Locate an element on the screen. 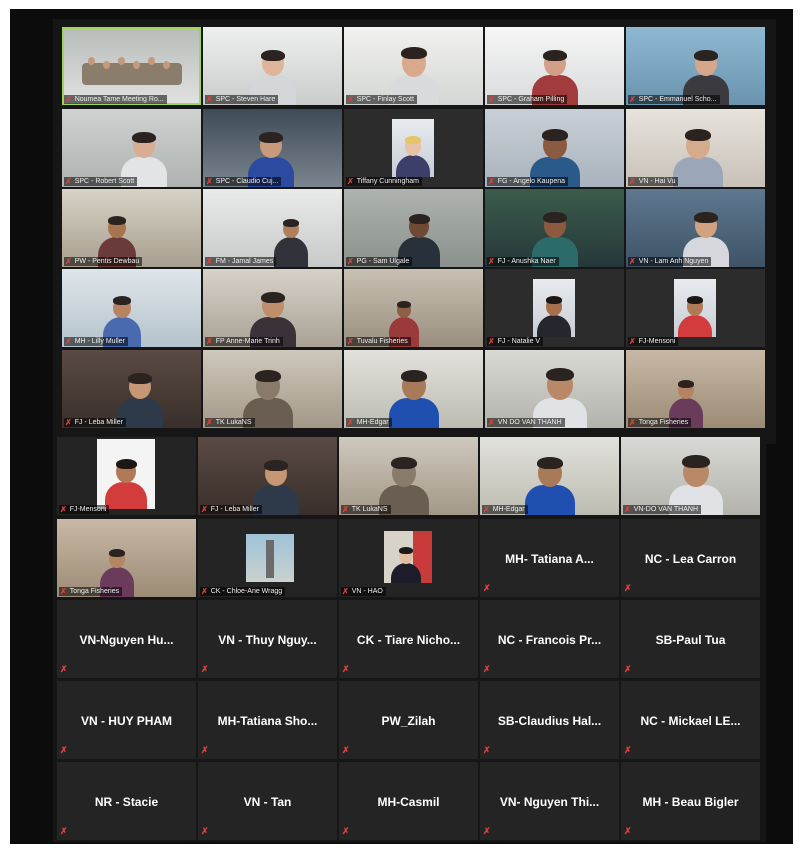 The height and width of the screenshot is (848, 803). participant-video-tile: ✗ SPC - Graham Pilling is located at coordinates (554, 66).